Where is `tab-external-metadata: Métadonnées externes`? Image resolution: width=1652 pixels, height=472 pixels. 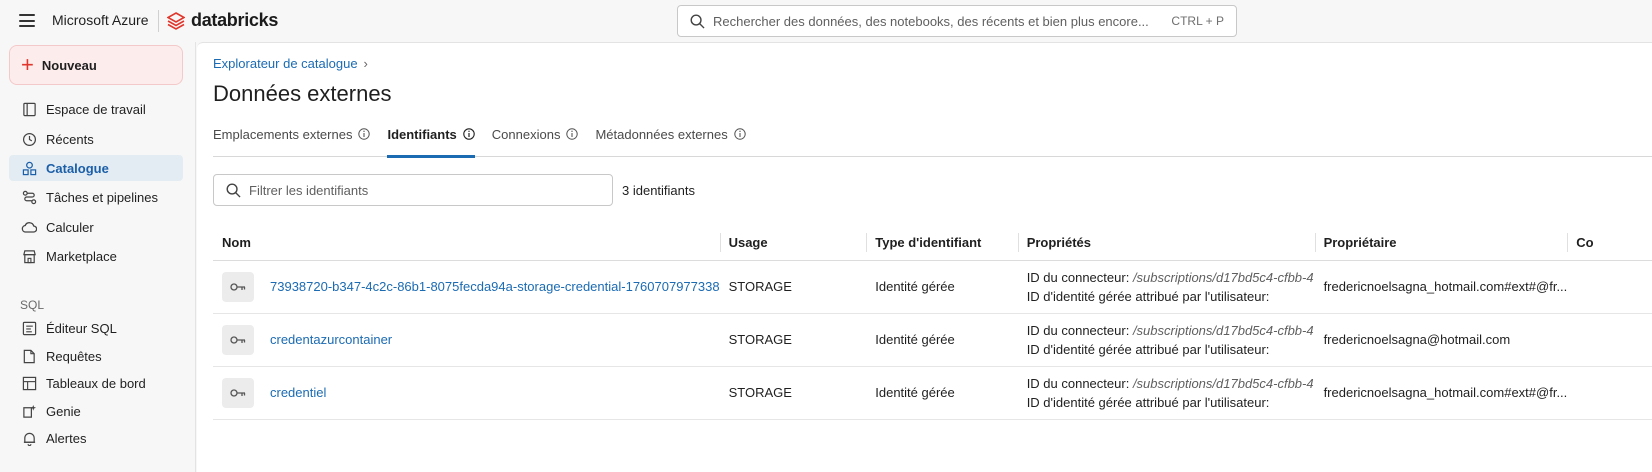 tab-external-metadata: Métadonnées externes is located at coordinates (670, 142).